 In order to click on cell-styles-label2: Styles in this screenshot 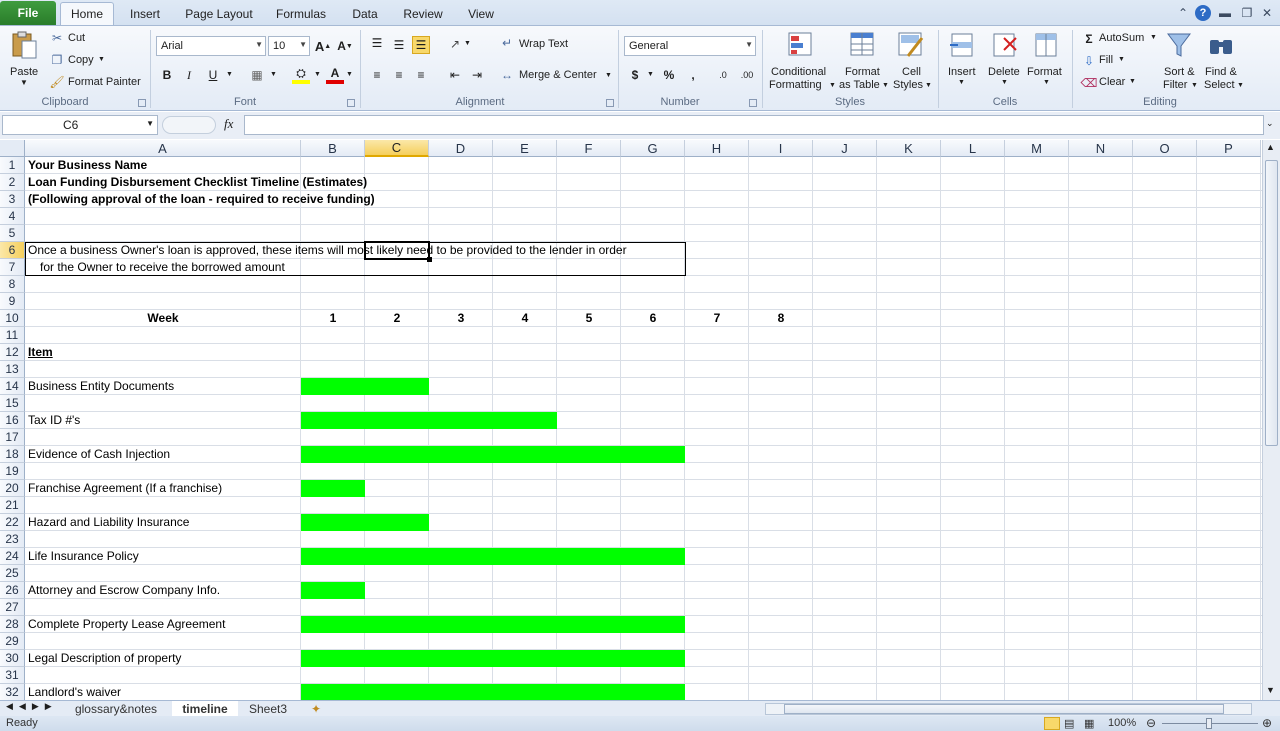, I will do `click(908, 85)`.